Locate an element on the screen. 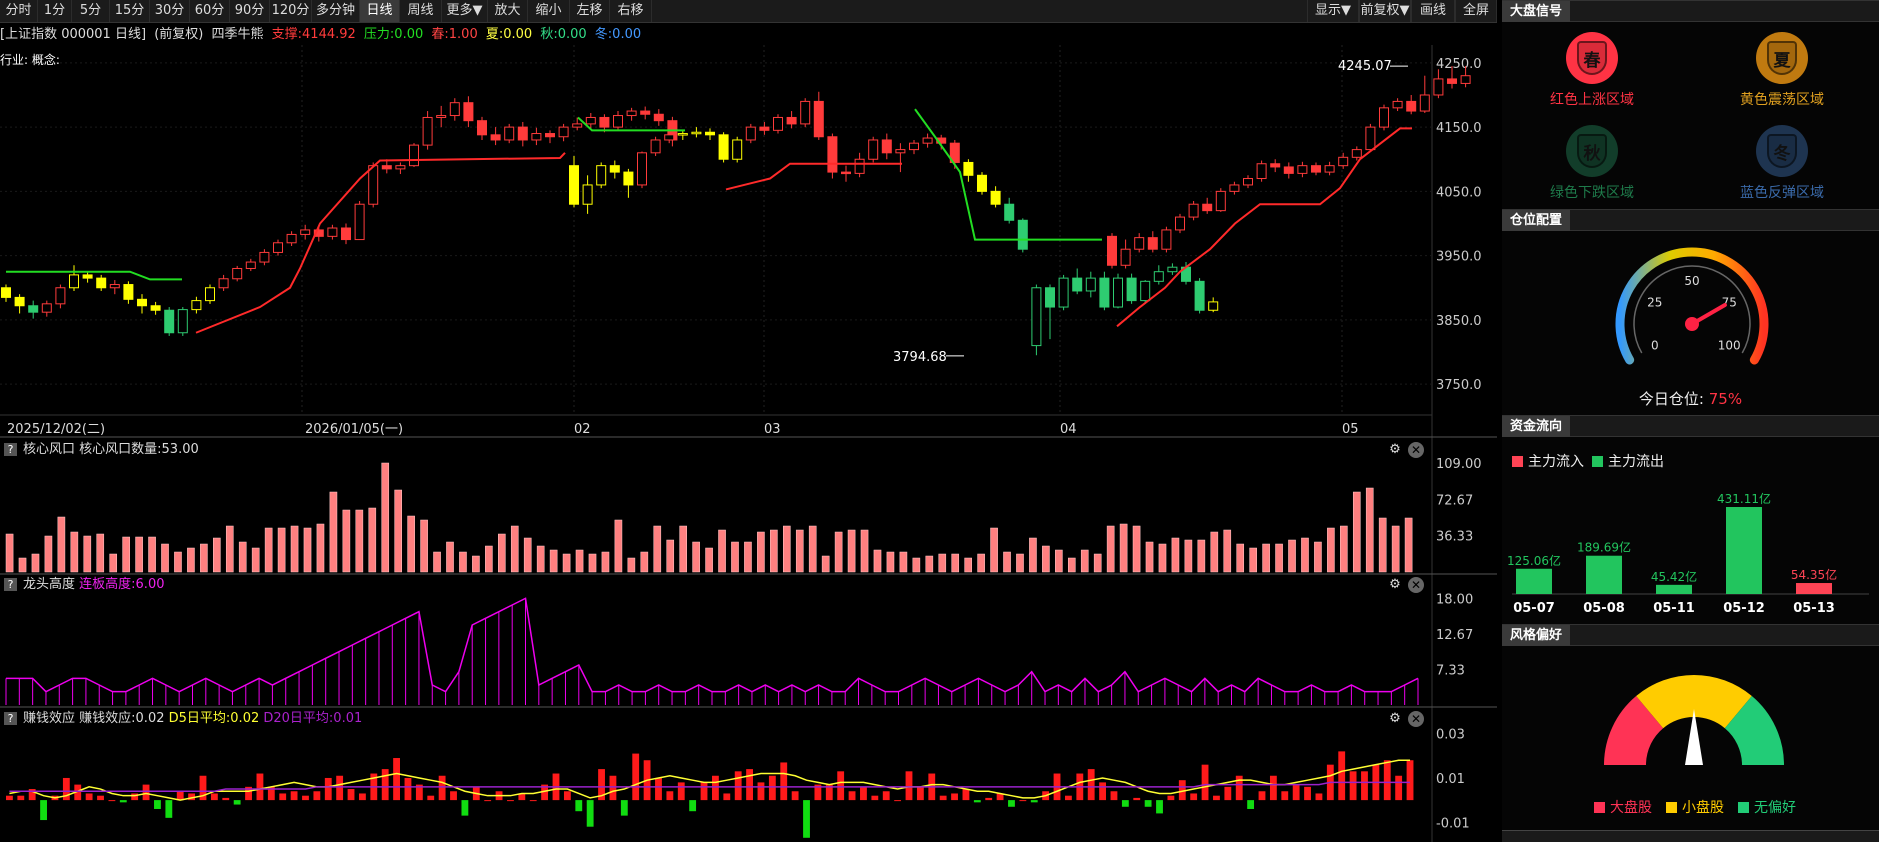 The width and height of the screenshot is (1879, 842). toolbar-btn-9: 日线 is located at coordinates (380, 11).